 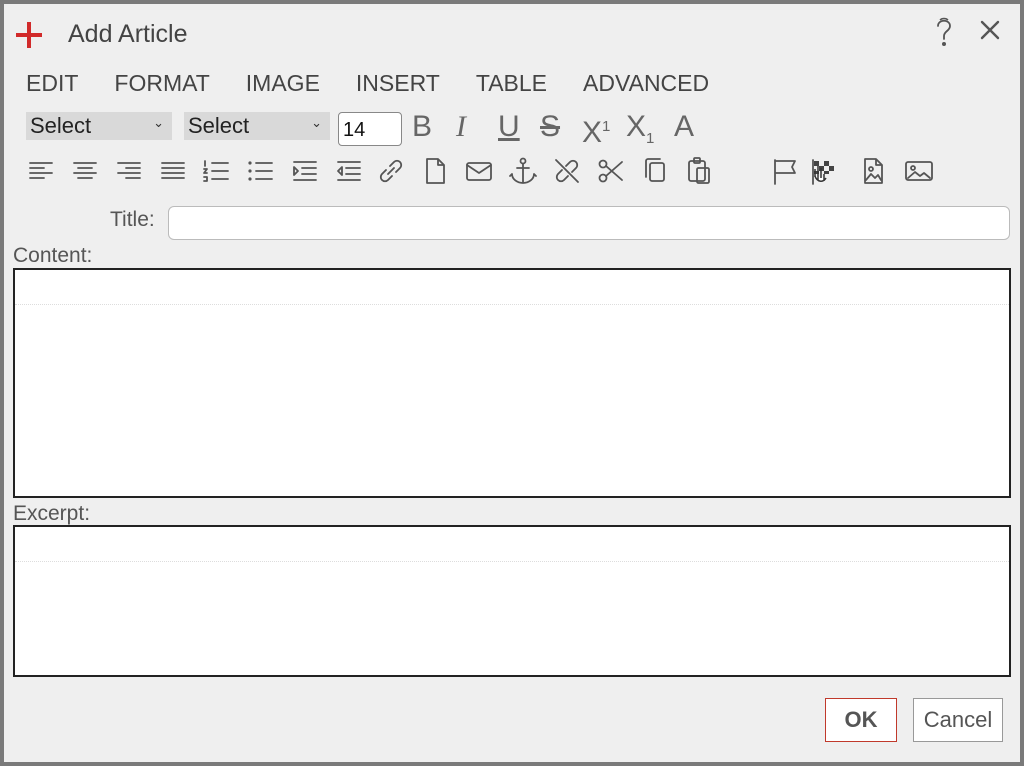 What do you see at coordinates (650, 138) in the screenshot?
I see `subscript-mark: 1` at bounding box center [650, 138].